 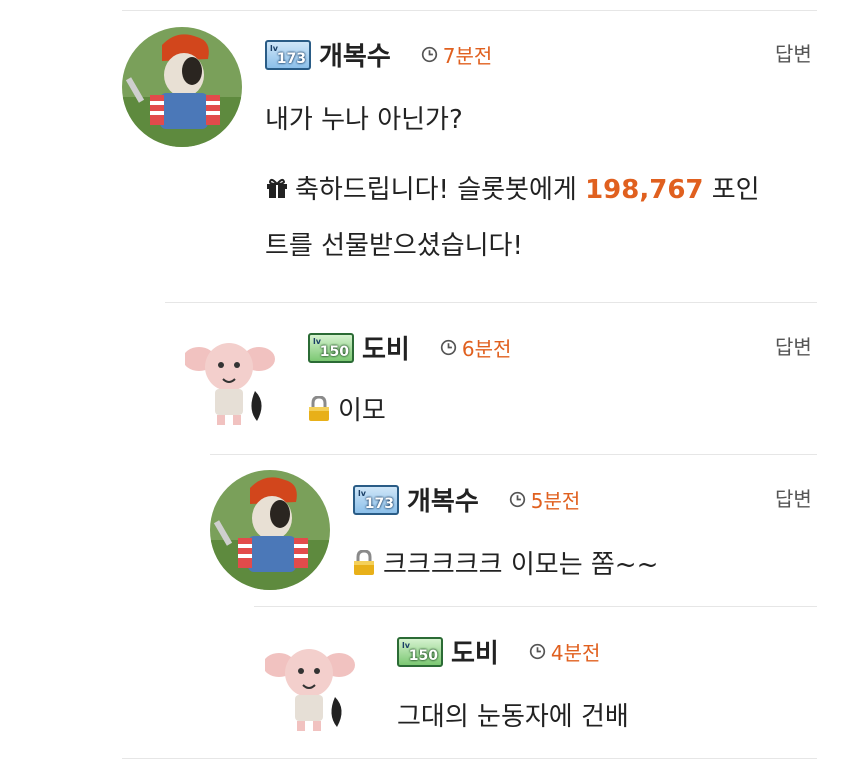 What do you see at coordinates (555, 501) in the screenshot?
I see `time-text: 5분전` at bounding box center [555, 501].